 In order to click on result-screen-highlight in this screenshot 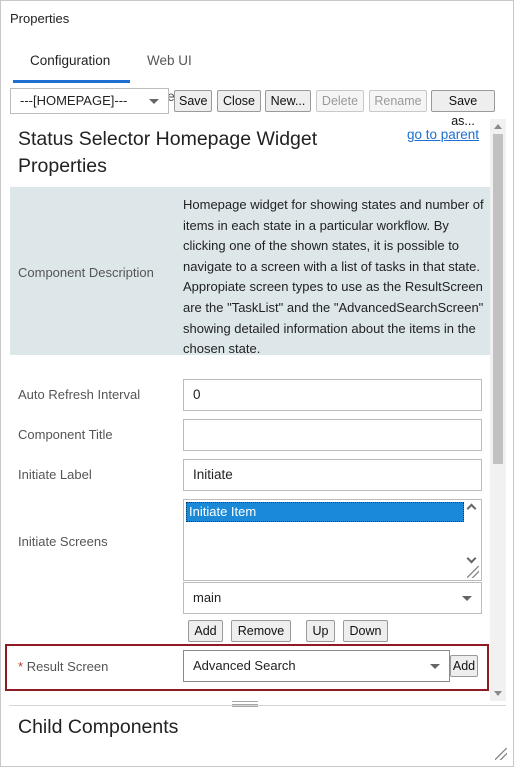, I will do `click(247, 667)`.